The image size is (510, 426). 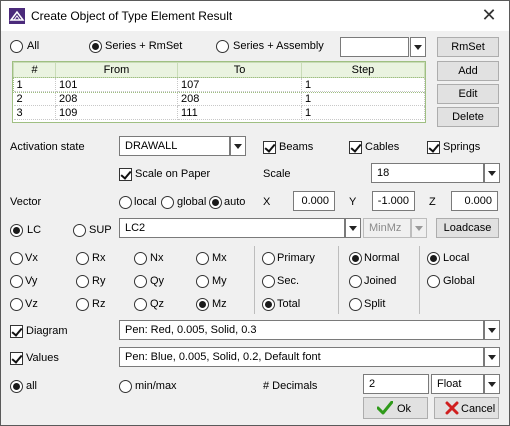 What do you see at coordinates (277, 174) in the screenshot?
I see `scale-label: Scale` at bounding box center [277, 174].